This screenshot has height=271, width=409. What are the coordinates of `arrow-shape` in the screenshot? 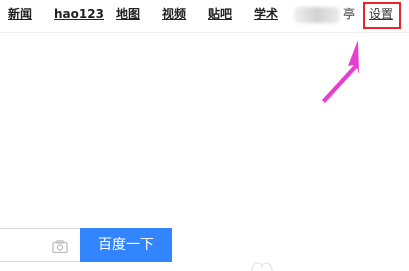 It's located at (340, 71).